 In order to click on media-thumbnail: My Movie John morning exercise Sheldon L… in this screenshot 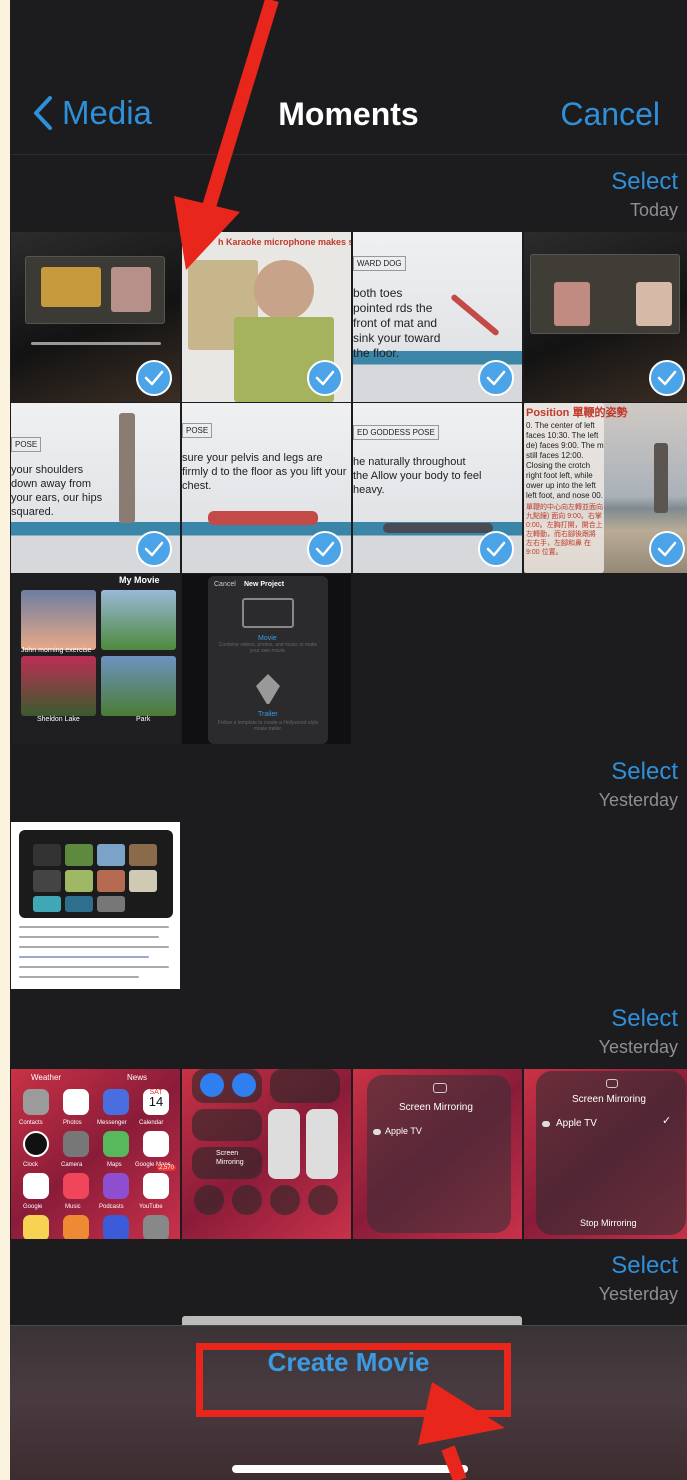, I will do `click(95, 659)`.